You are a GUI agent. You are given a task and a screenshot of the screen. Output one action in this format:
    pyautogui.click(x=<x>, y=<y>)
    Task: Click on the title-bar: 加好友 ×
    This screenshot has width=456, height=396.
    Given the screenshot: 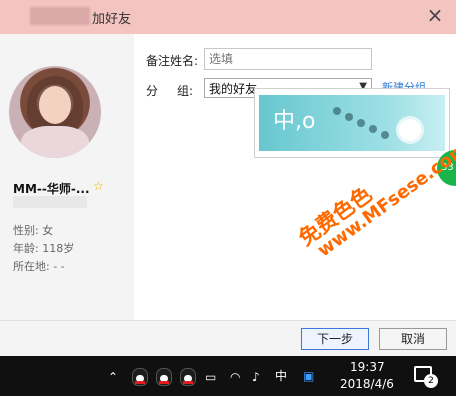 What is the action you would take?
    pyautogui.click(x=228, y=17)
    